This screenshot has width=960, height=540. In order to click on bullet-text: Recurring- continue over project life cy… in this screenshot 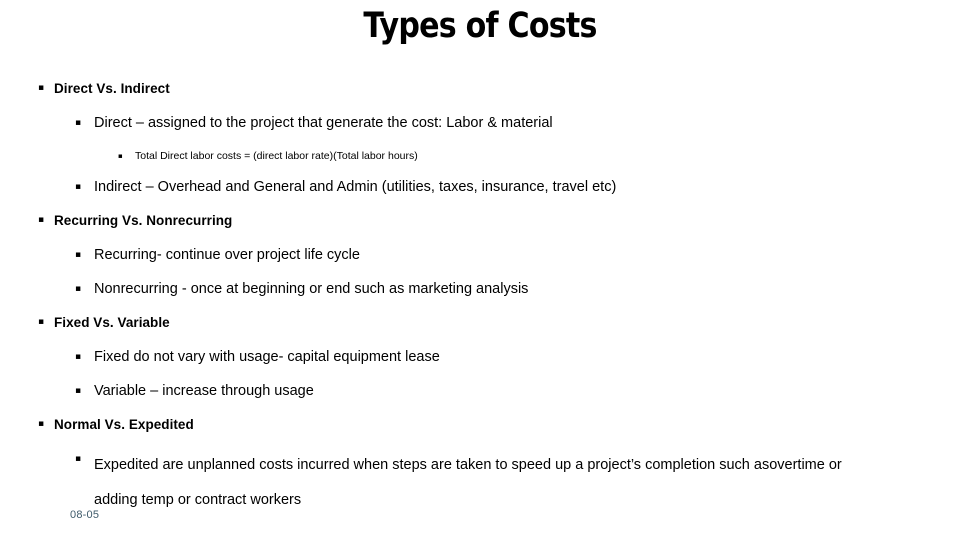, I will do `click(227, 255)`.